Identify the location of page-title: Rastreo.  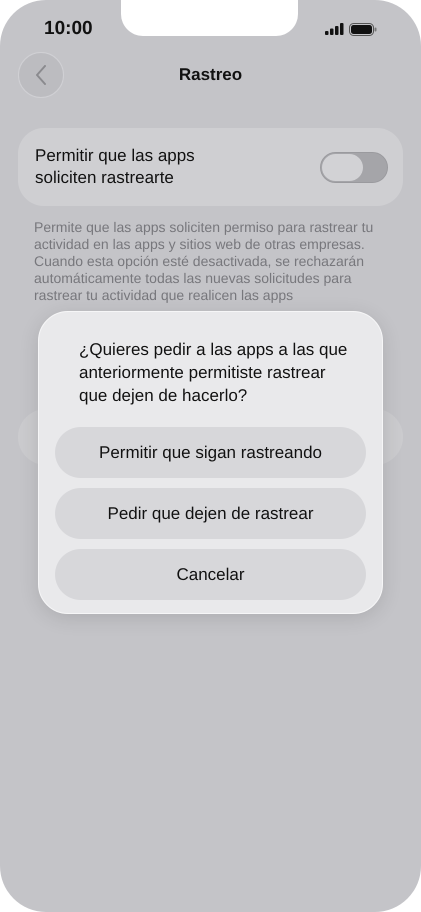
(210, 75).